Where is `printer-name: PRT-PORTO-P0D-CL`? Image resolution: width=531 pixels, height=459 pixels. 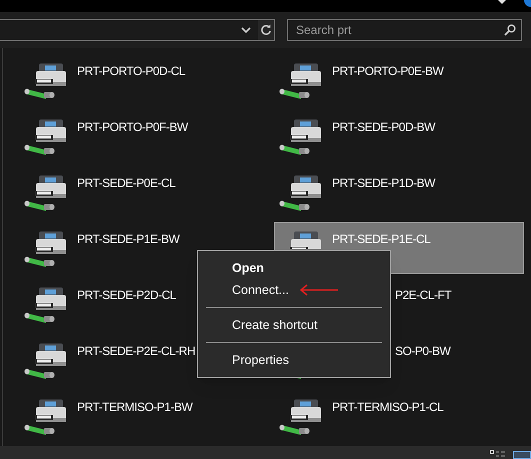
printer-name: PRT-PORTO-P0D-CL is located at coordinates (131, 71).